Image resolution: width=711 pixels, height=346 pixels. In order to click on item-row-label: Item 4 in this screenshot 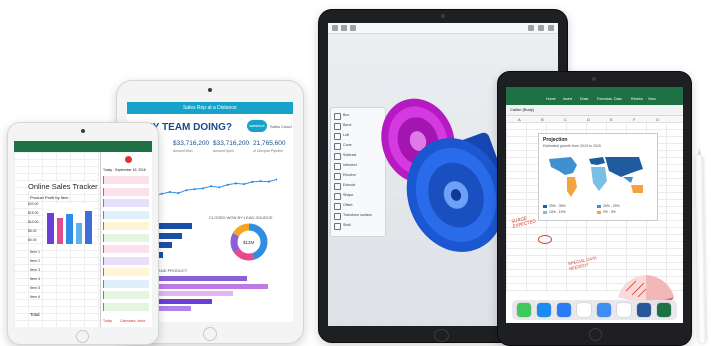, I will do `click(35, 279)`.